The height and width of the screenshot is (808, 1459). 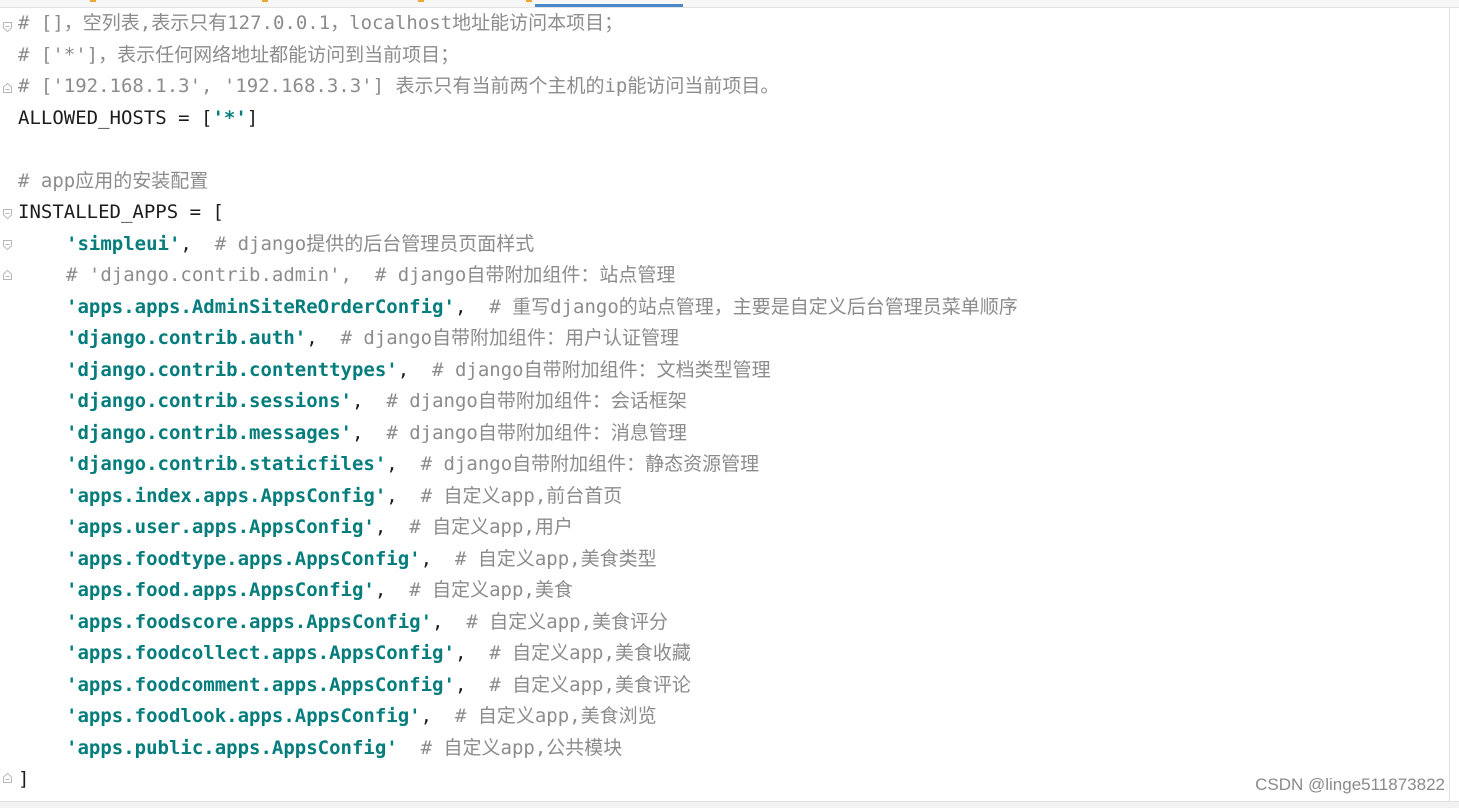 What do you see at coordinates (232, 370) in the screenshot?
I see `string-literal: 'django.contrib.contenttypes'` at bounding box center [232, 370].